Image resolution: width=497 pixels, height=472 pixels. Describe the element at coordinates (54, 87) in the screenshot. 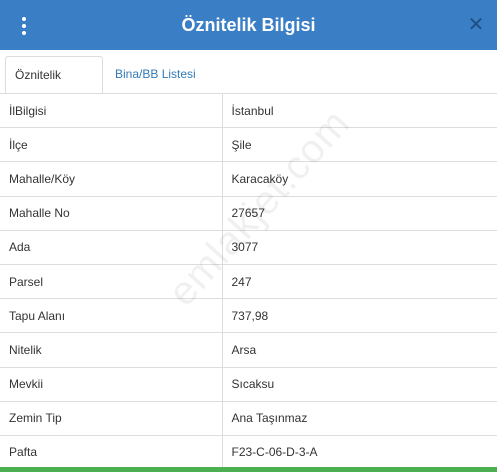

I see `tab-oznitelik-bilgisi: Öznitelik Bilgisi` at that location.